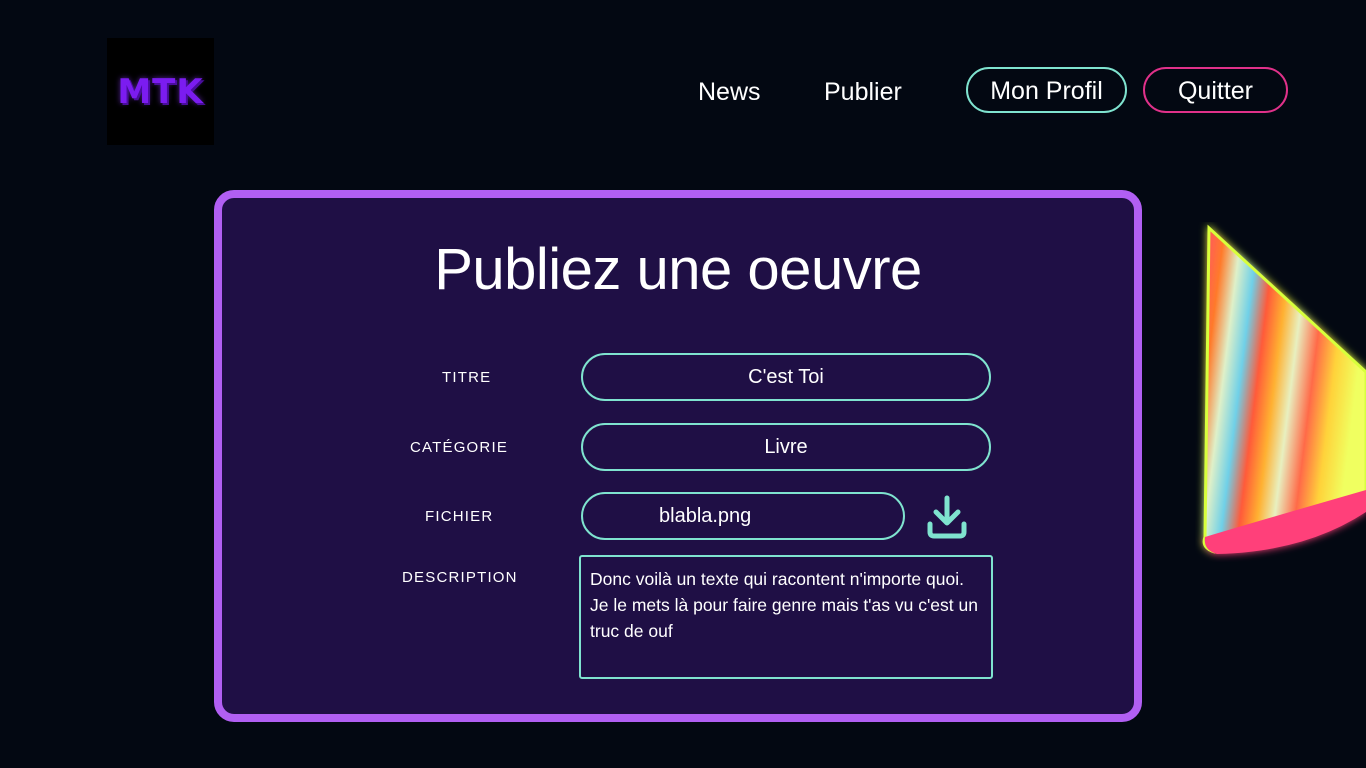  I want to click on categorie-label: CATÉGORIE, so click(459, 447).